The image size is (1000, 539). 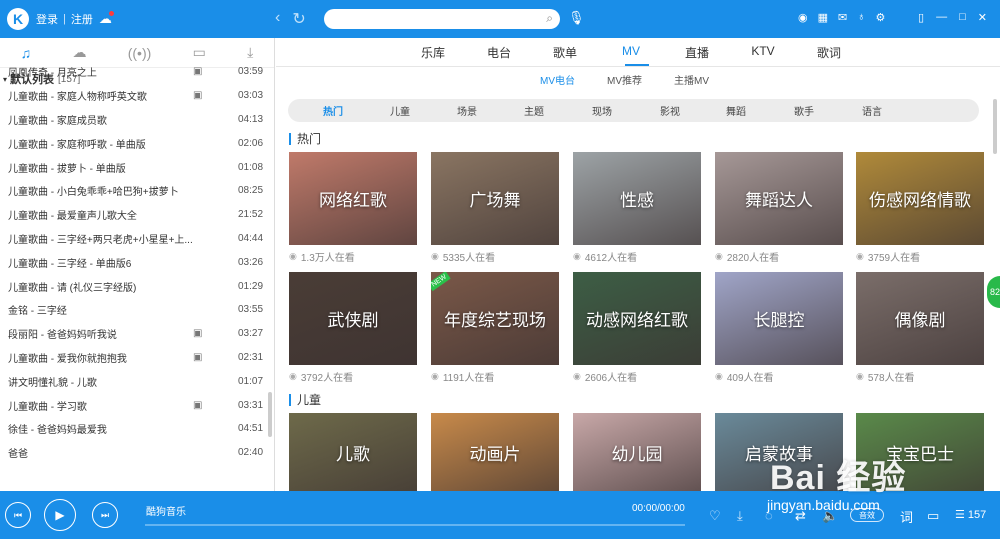 I want to click on tab-3: MV, so click(x=631, y=52).